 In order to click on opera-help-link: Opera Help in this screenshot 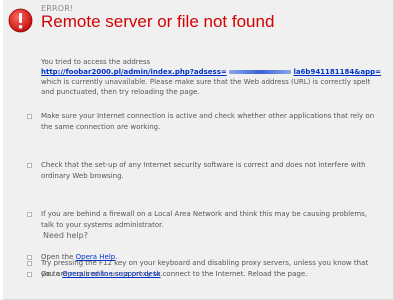, I will do `click(96, 257)`.